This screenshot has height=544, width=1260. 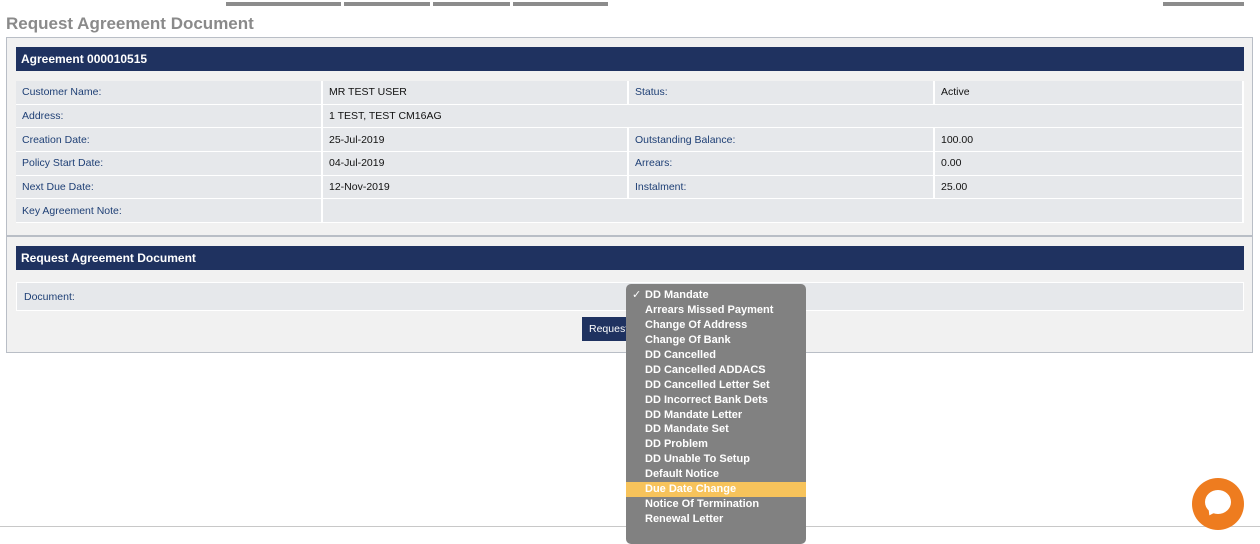 I want to click on request-document-header: Request Agreement Document, so click(x=630, y=258).